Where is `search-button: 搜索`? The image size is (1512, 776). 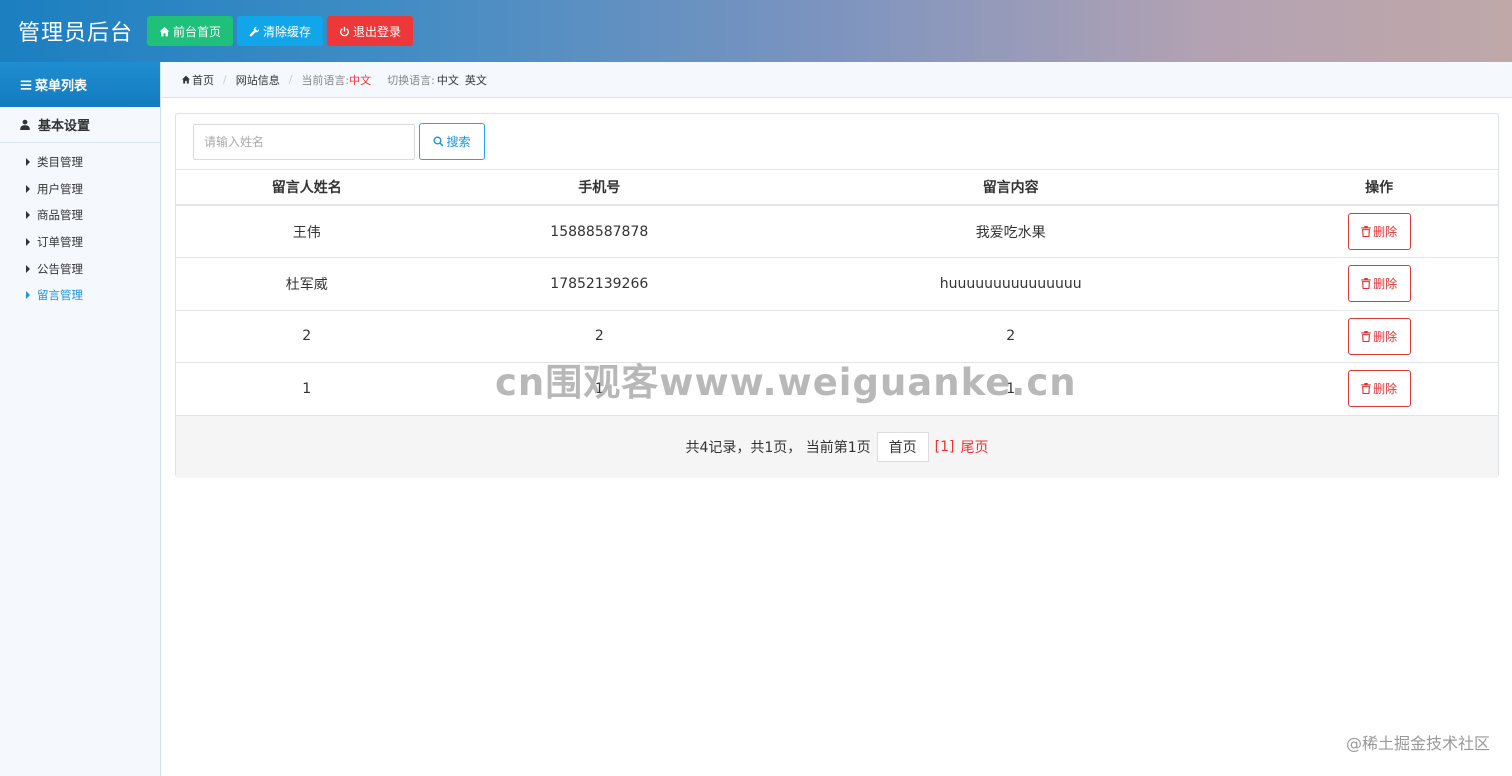
search-button: 搜索 is located at coordinates (452, 141).